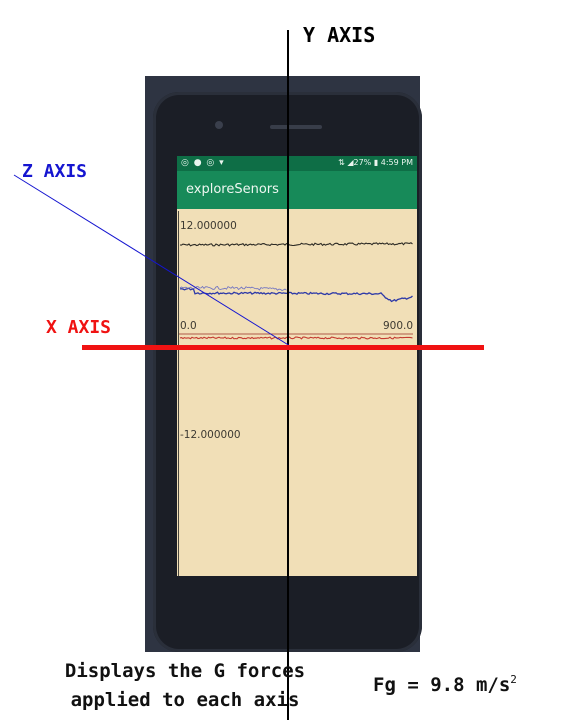  I want to click on gravity-formula: Fg = 9.8 m/s2, so click(445, 684).